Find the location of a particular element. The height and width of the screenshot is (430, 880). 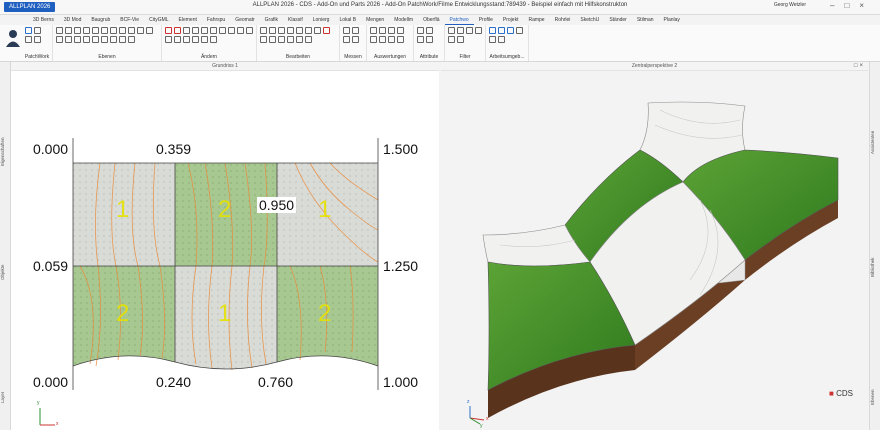

viewport-header: Zentralperspektive 2 □× is located at coordinates (654, 66).